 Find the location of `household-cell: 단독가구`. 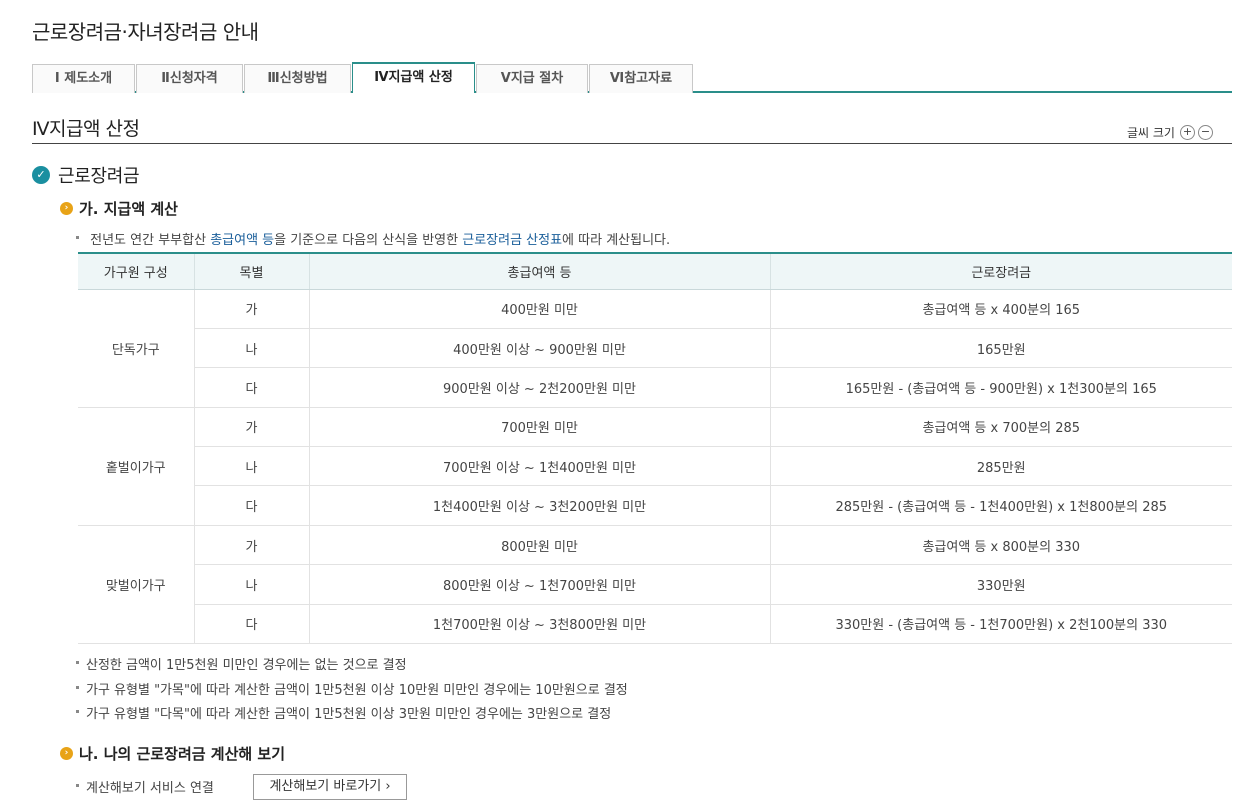

household-cell: 단독가구 is located at coordinates (136, 348).